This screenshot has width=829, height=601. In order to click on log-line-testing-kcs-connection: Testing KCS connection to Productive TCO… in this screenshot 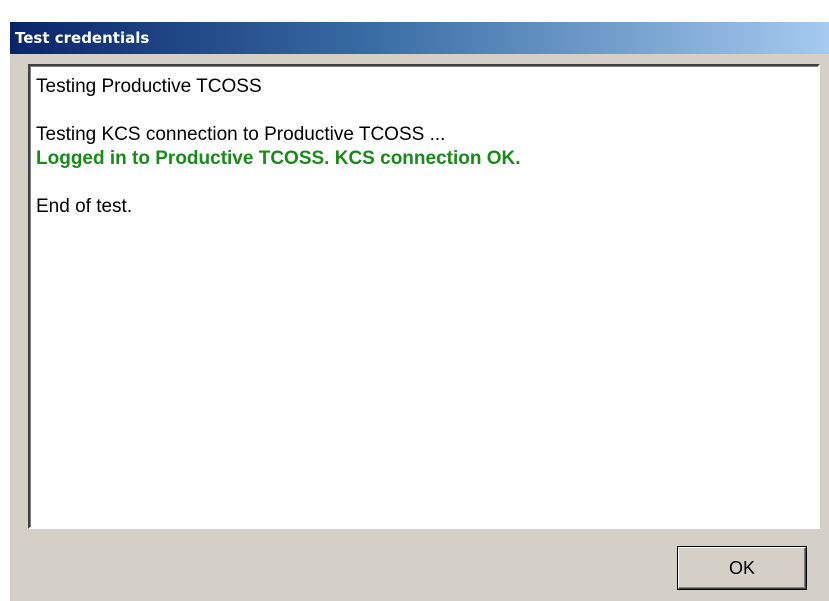, I will do `click(241, 134)`.